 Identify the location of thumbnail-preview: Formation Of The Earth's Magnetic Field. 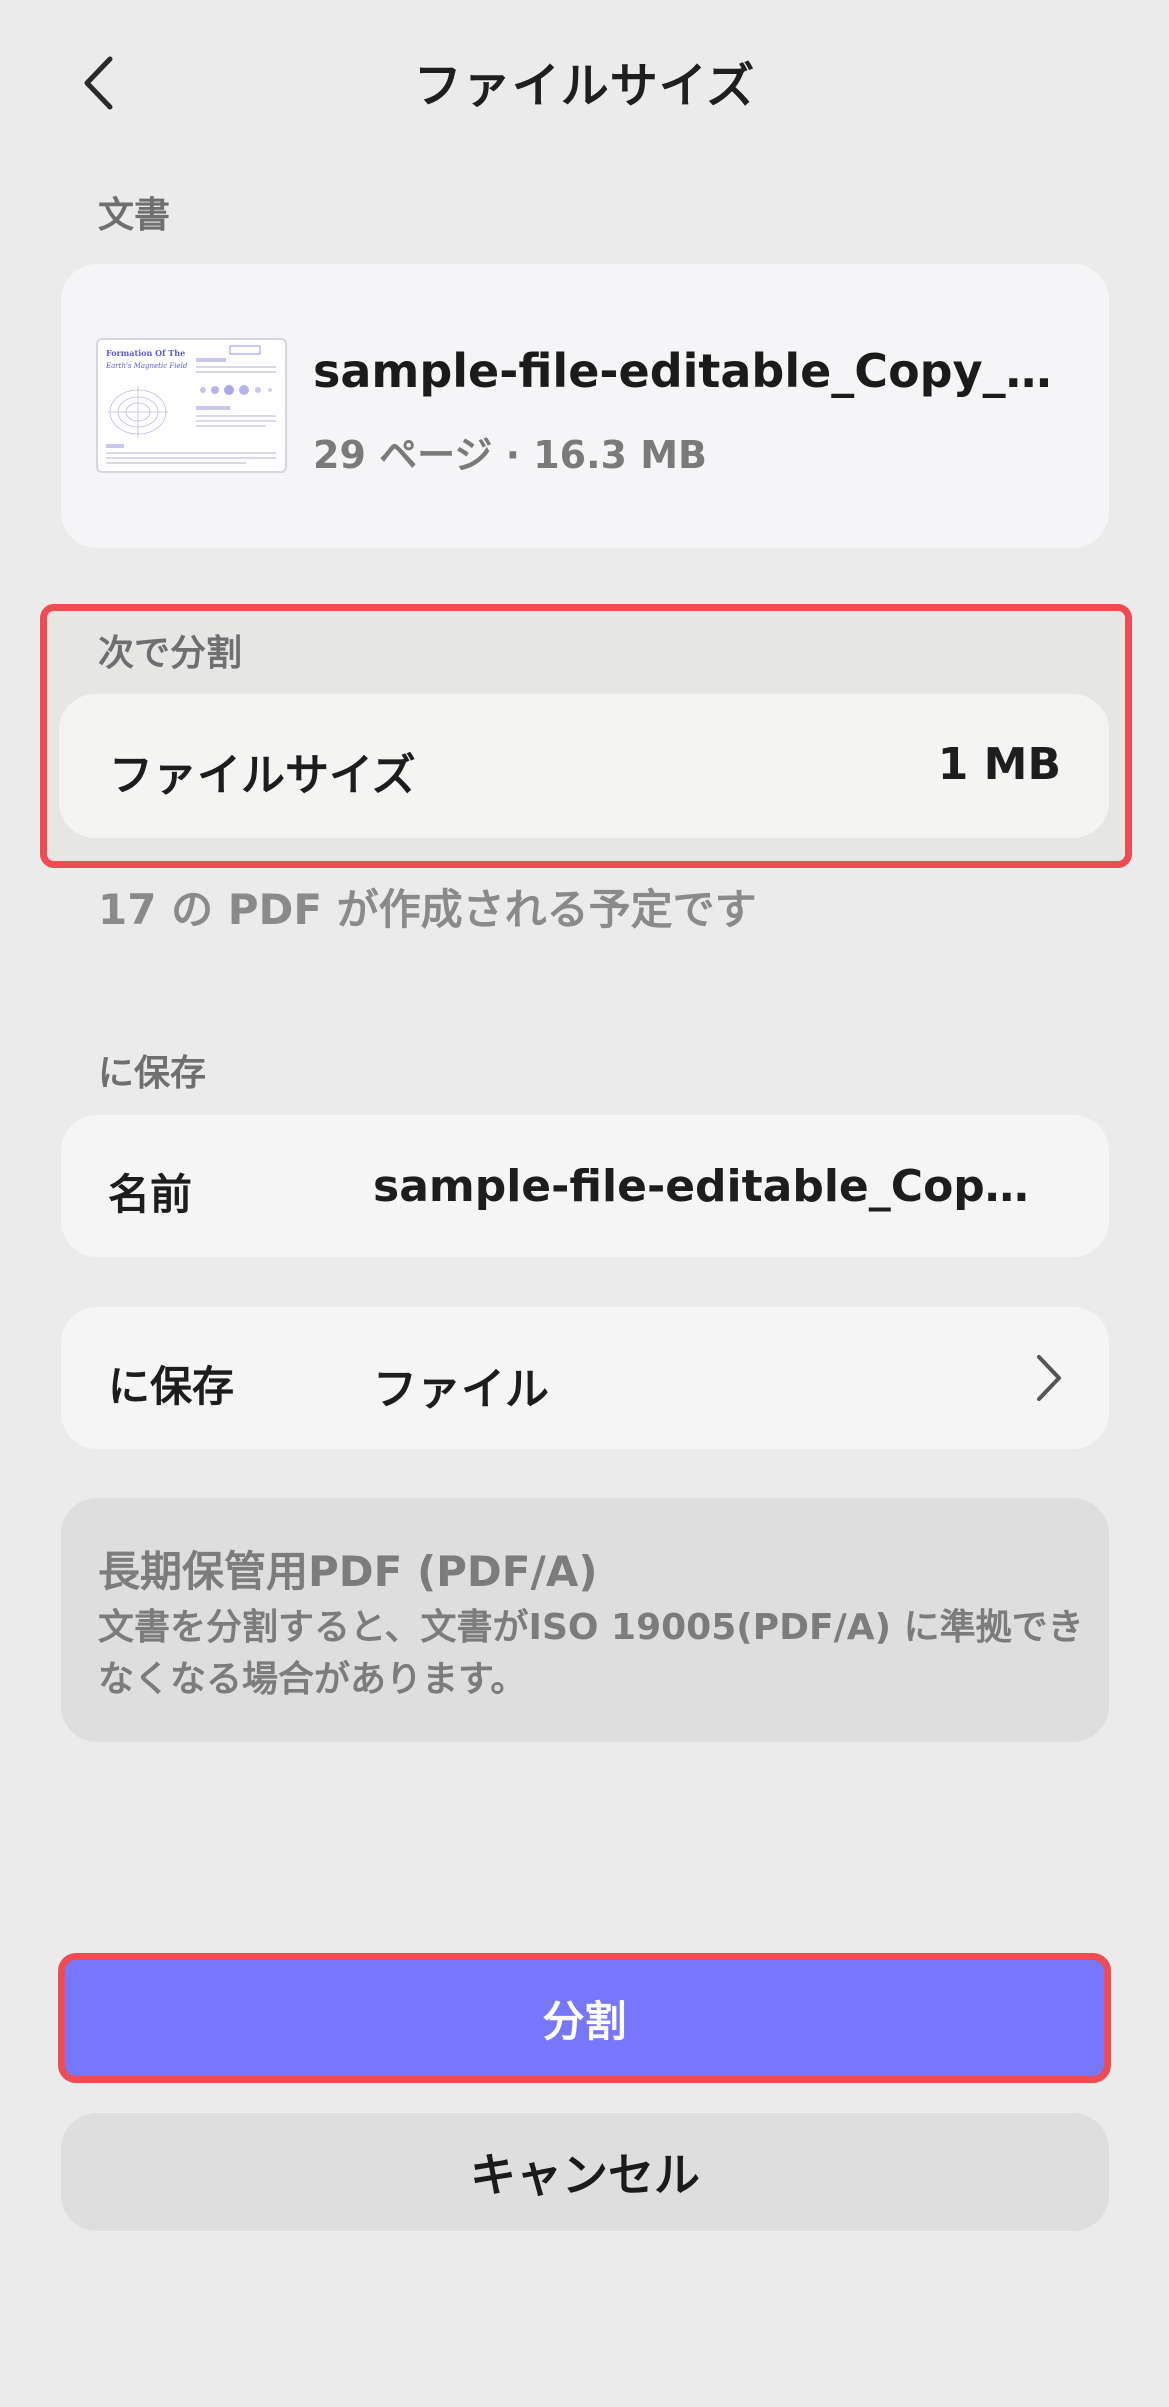
(190, 404).